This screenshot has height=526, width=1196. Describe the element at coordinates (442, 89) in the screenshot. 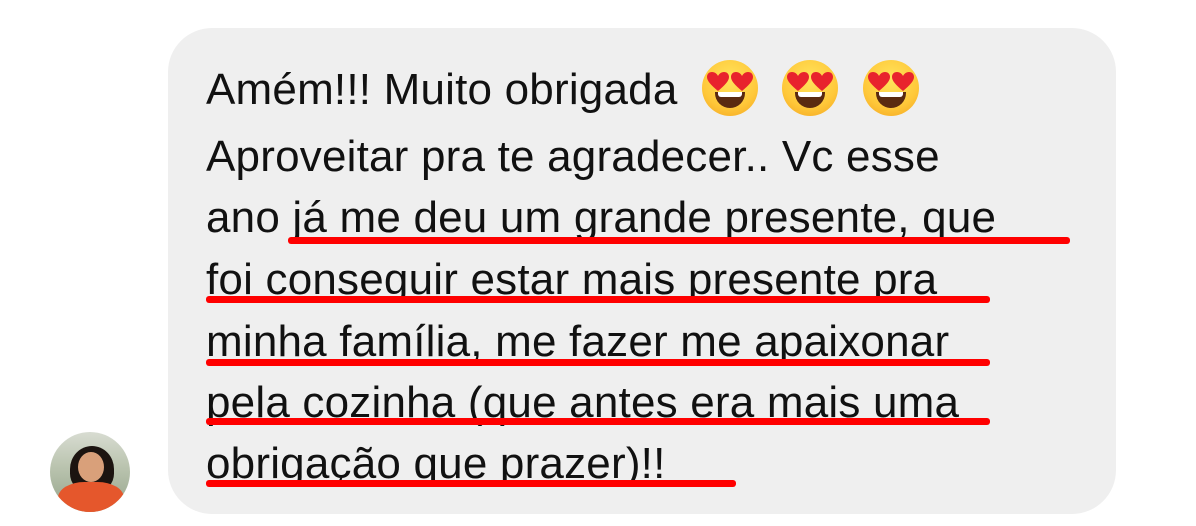

I see `message-line-1-text: Amém!!! Muito obrigada` at that location.